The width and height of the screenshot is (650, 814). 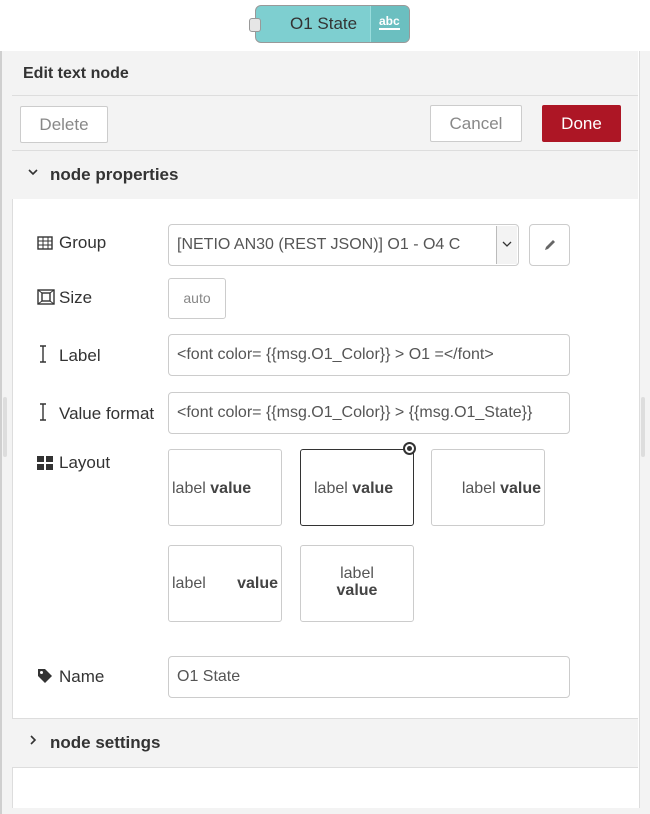 What do you see at coordinates (581, 123) in the screenshot?
I see `done-button: Done` at bounding box center [581, 123].